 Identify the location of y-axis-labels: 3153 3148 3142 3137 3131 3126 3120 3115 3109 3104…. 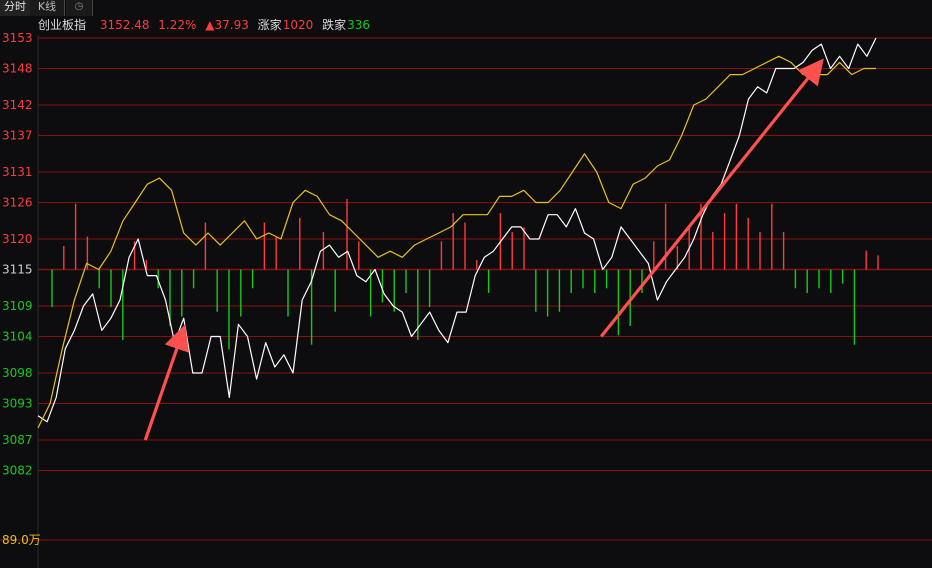
(17, 254).